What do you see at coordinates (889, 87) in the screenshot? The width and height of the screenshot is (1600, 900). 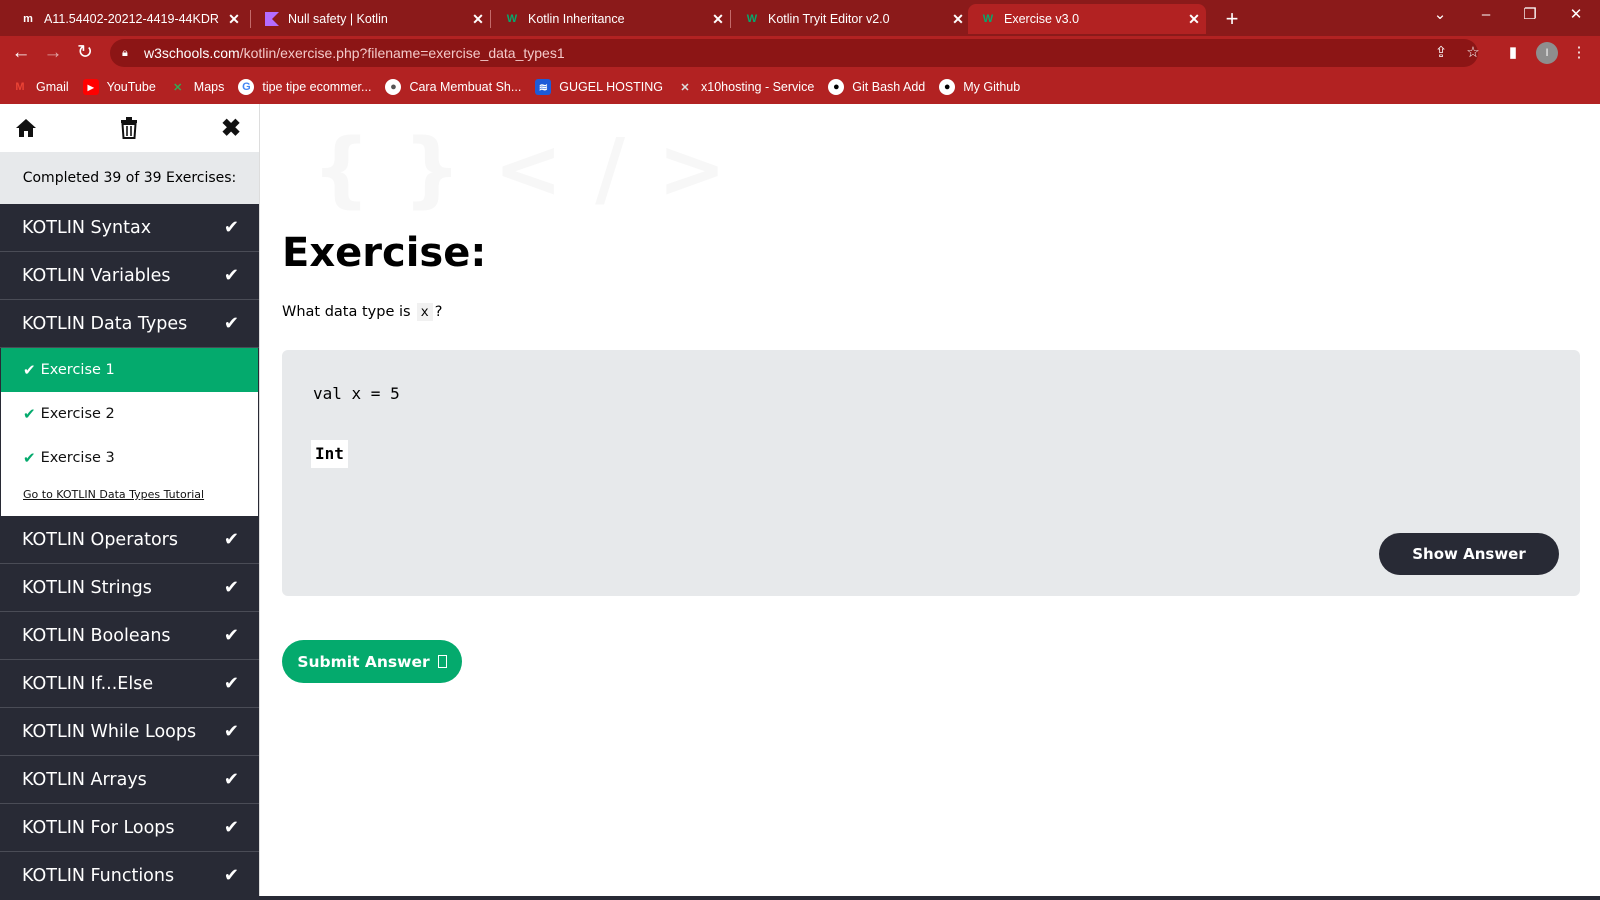 I see `bookmark-label: Git Bash Add` at bounding box center [889, 87].